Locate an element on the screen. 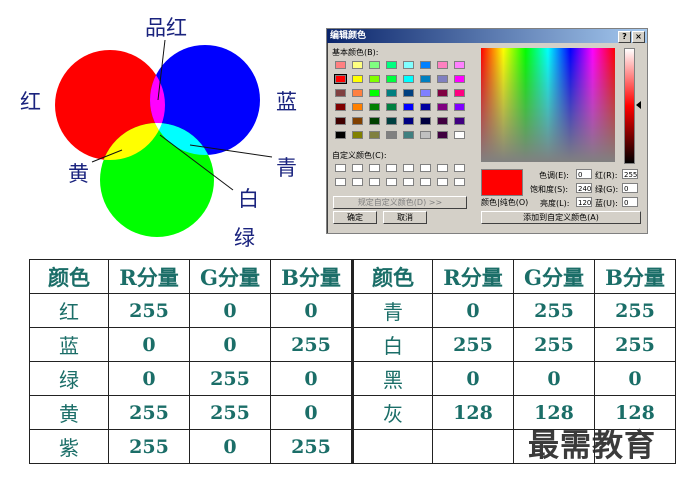  close-button: × is located at coordinates (638, 37).